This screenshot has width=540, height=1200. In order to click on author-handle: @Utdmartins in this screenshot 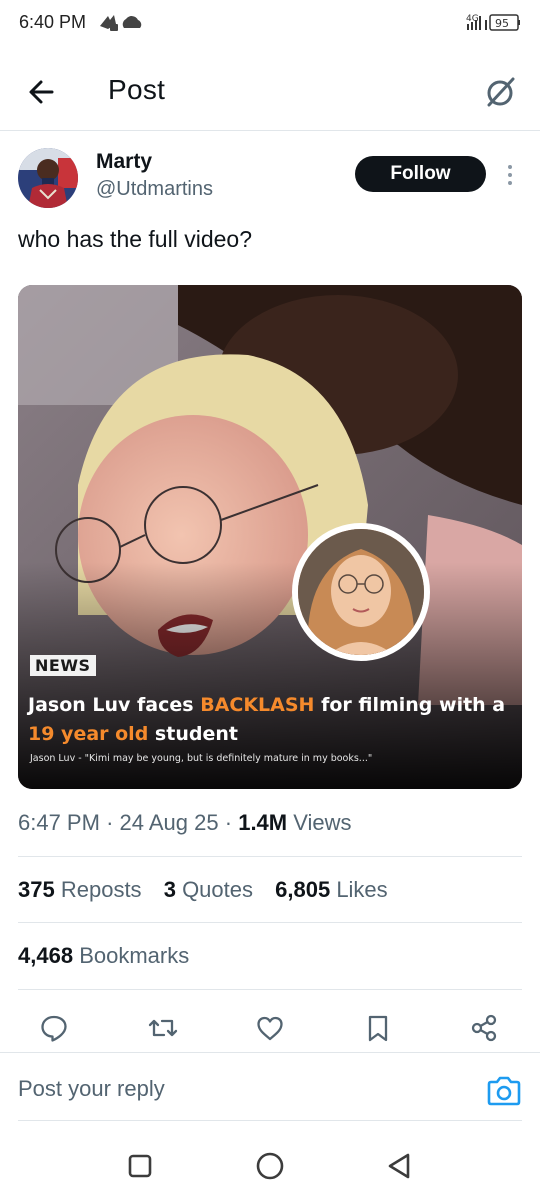, I will do `click(154, 189)`.